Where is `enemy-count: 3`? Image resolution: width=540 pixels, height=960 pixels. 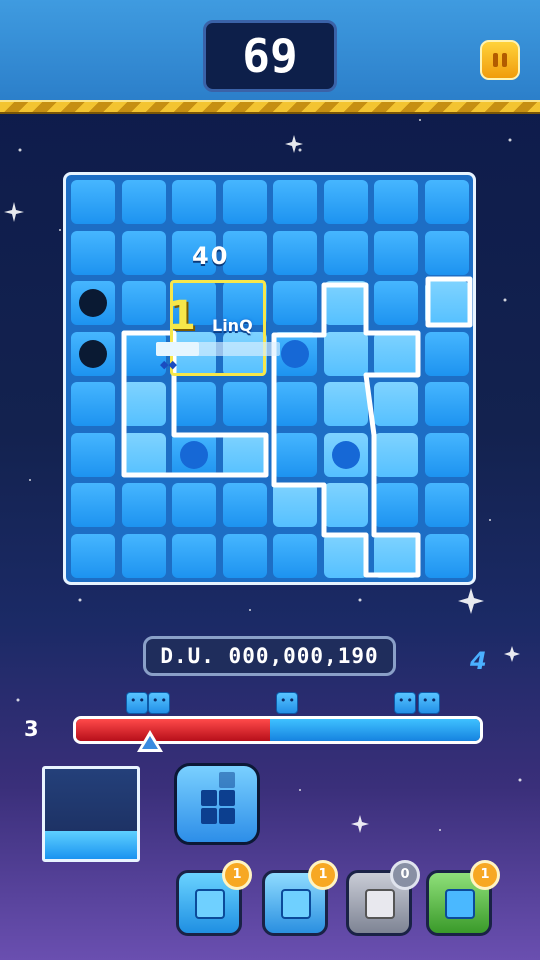
enemy-count: 3 is located at coordinates (31, 729).